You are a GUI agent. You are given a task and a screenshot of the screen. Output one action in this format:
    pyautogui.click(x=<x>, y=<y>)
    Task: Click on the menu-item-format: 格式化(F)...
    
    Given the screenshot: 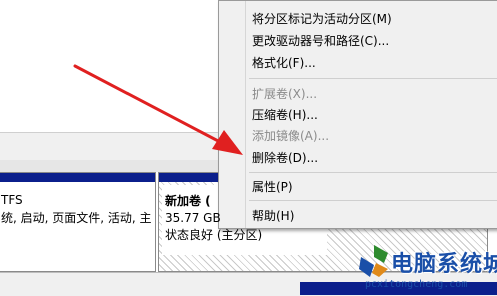 What is the action you would take?
    pyautogui.click(x=284, y=63)
    